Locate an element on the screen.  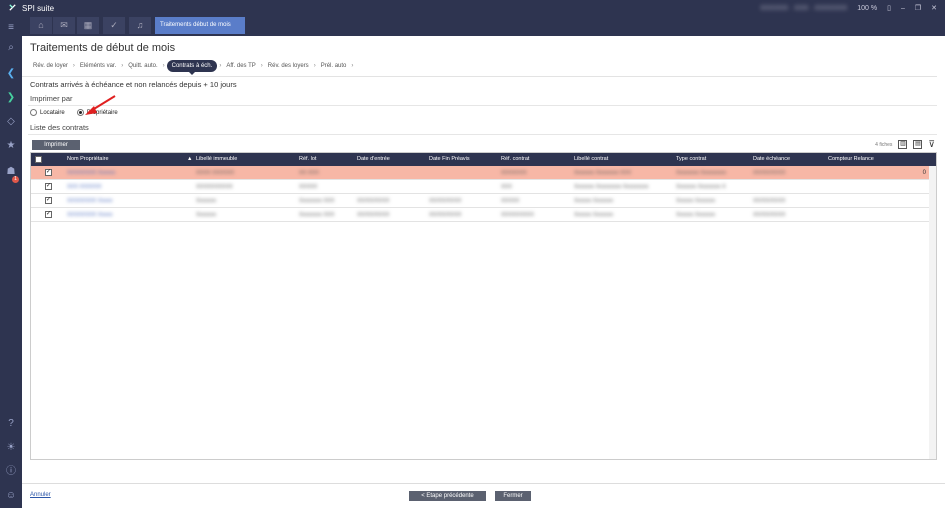
tab-traitements: Traitements début de mois is located at coordinates (200, 25).